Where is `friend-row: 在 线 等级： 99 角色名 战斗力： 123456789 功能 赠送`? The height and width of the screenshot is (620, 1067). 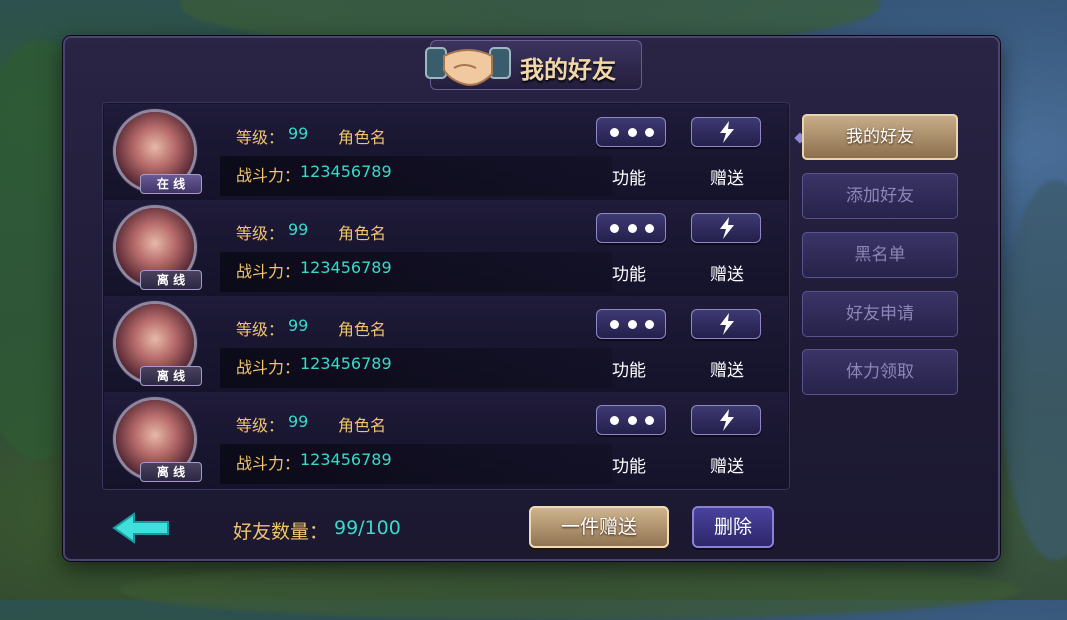 friend-row: 在 线 等级： 99 角色名 战斗力： 123456789 功能 赠送 is located at coordinates (446, 152).